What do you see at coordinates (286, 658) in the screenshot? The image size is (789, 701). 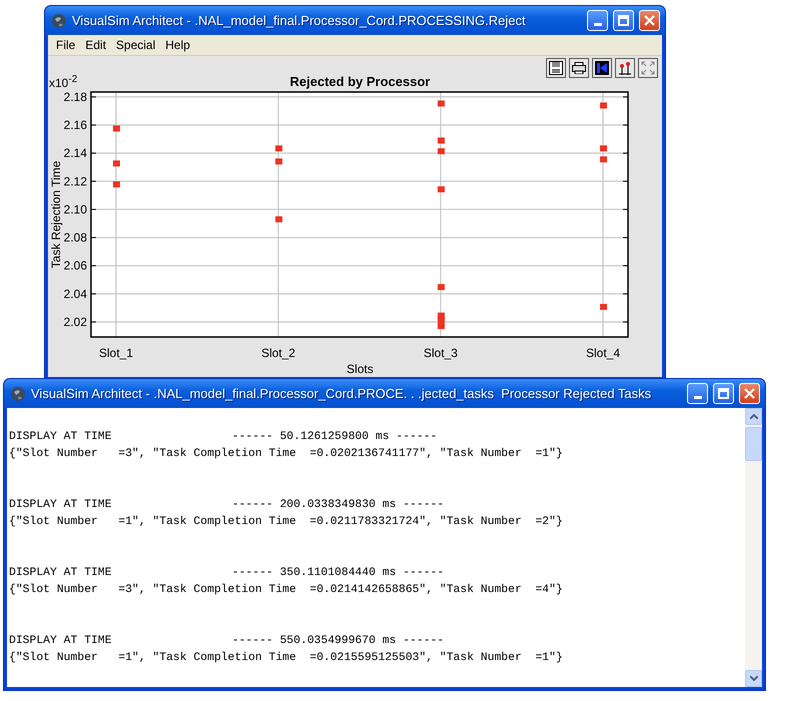 I see `log-record: {"Slot Number =1", "Task Completion Time =0.0215595125503", "Task Number =1"}` at bounding box center [286, 658].